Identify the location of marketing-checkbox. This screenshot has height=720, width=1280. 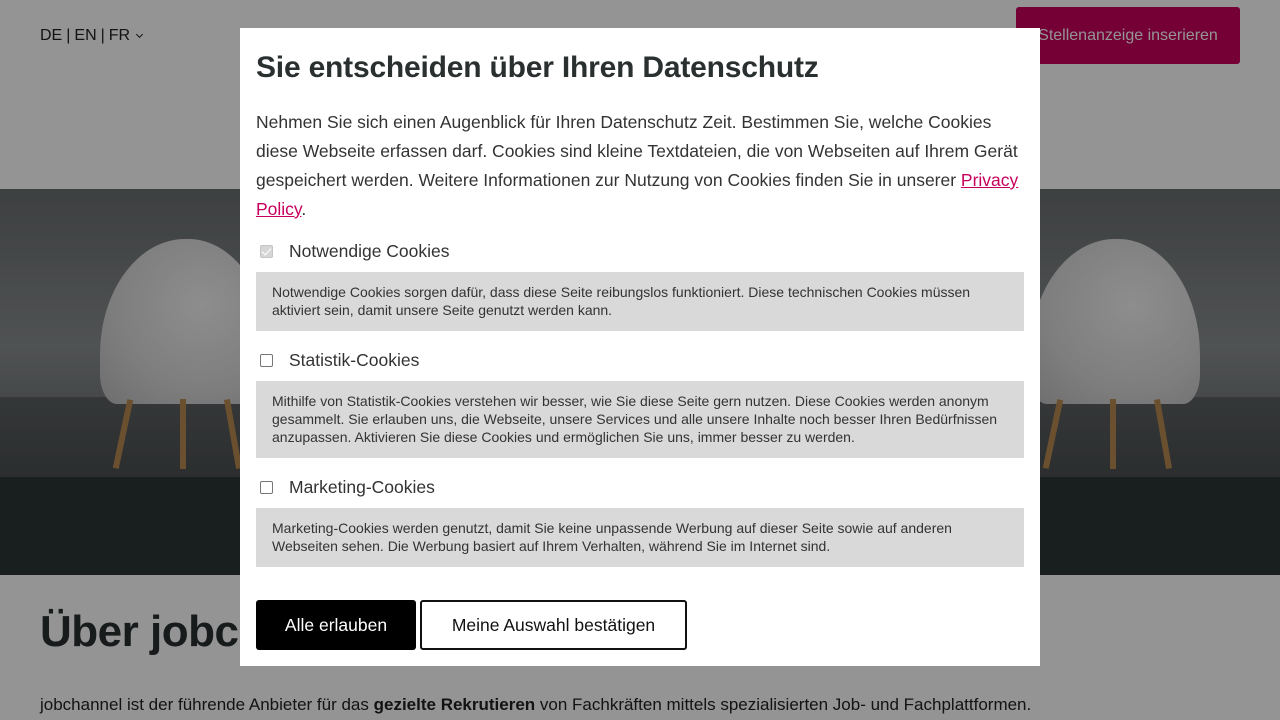
(266, 487).